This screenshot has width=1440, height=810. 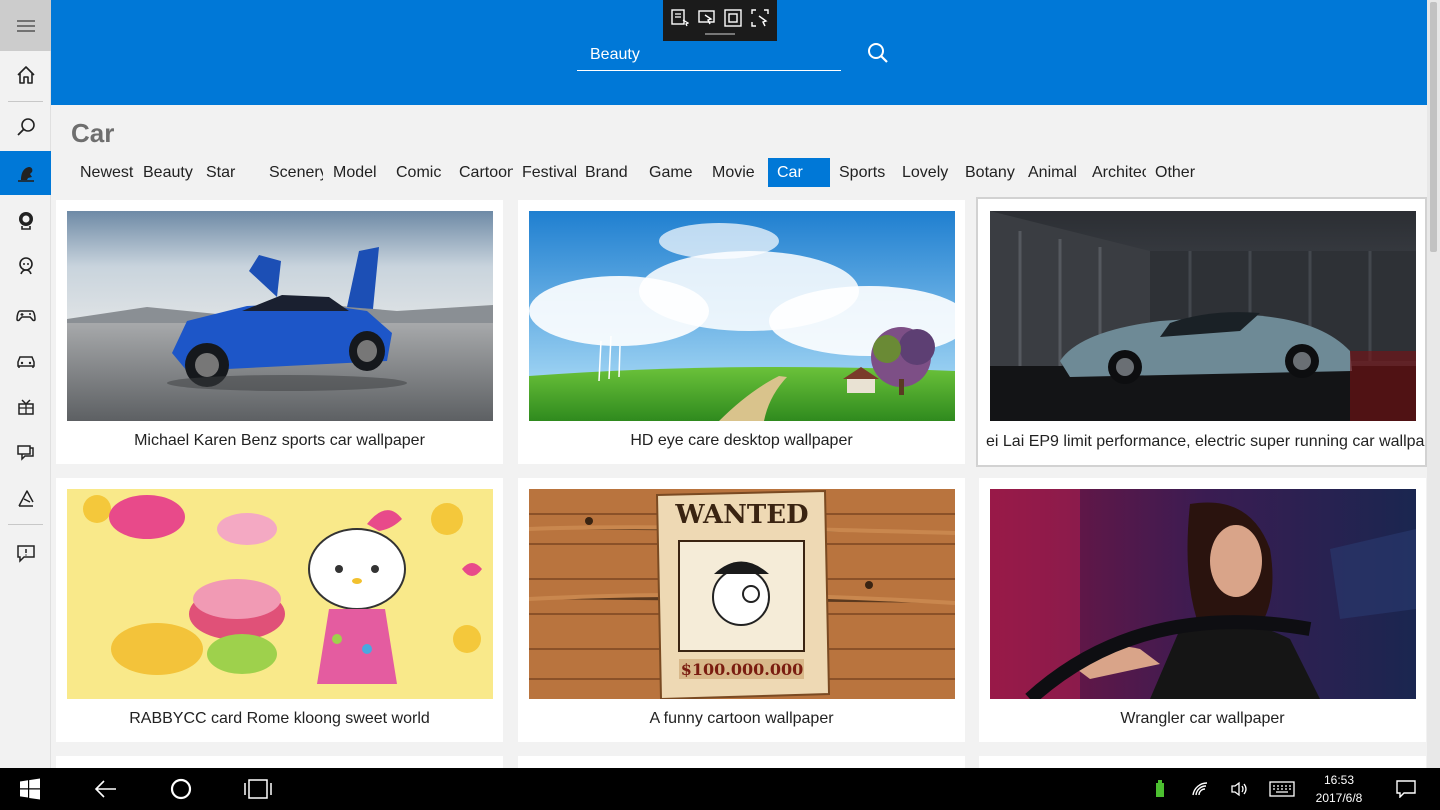 I want to click on sidebar-item-feedback, so click(x=25, y=553).